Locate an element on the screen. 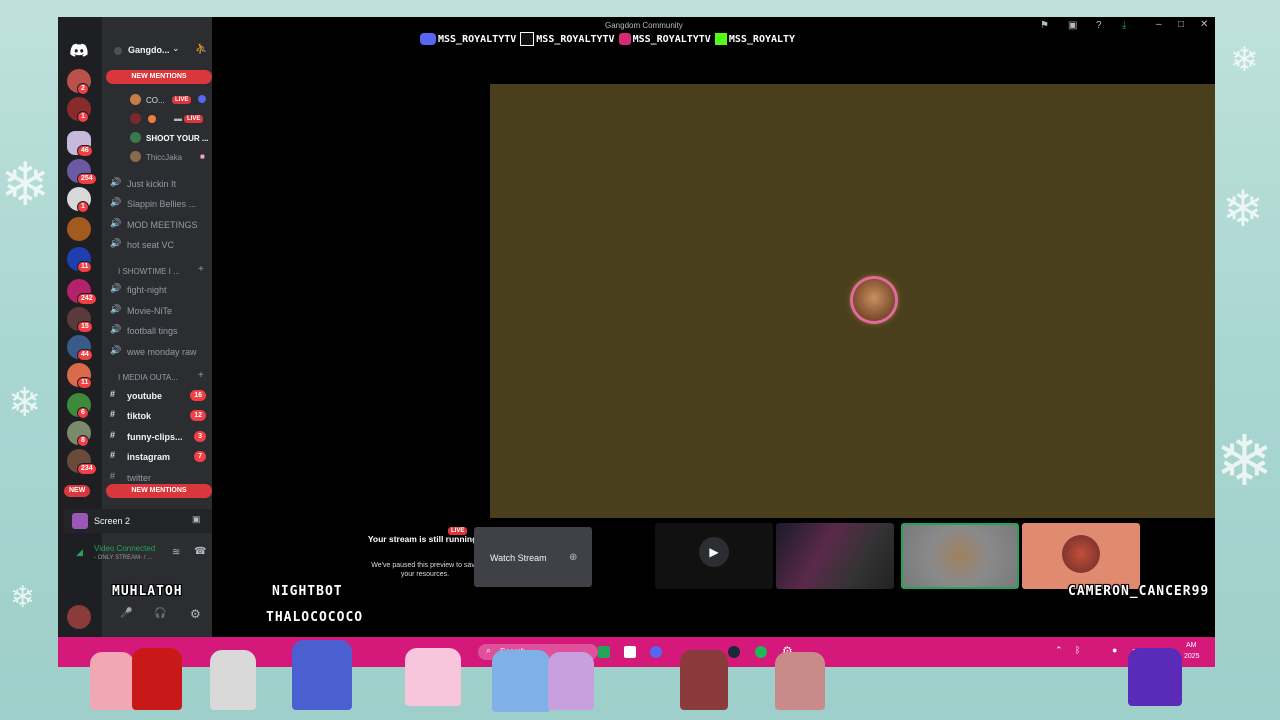  channel-label: fight-night is located at coordinates (147, 290).